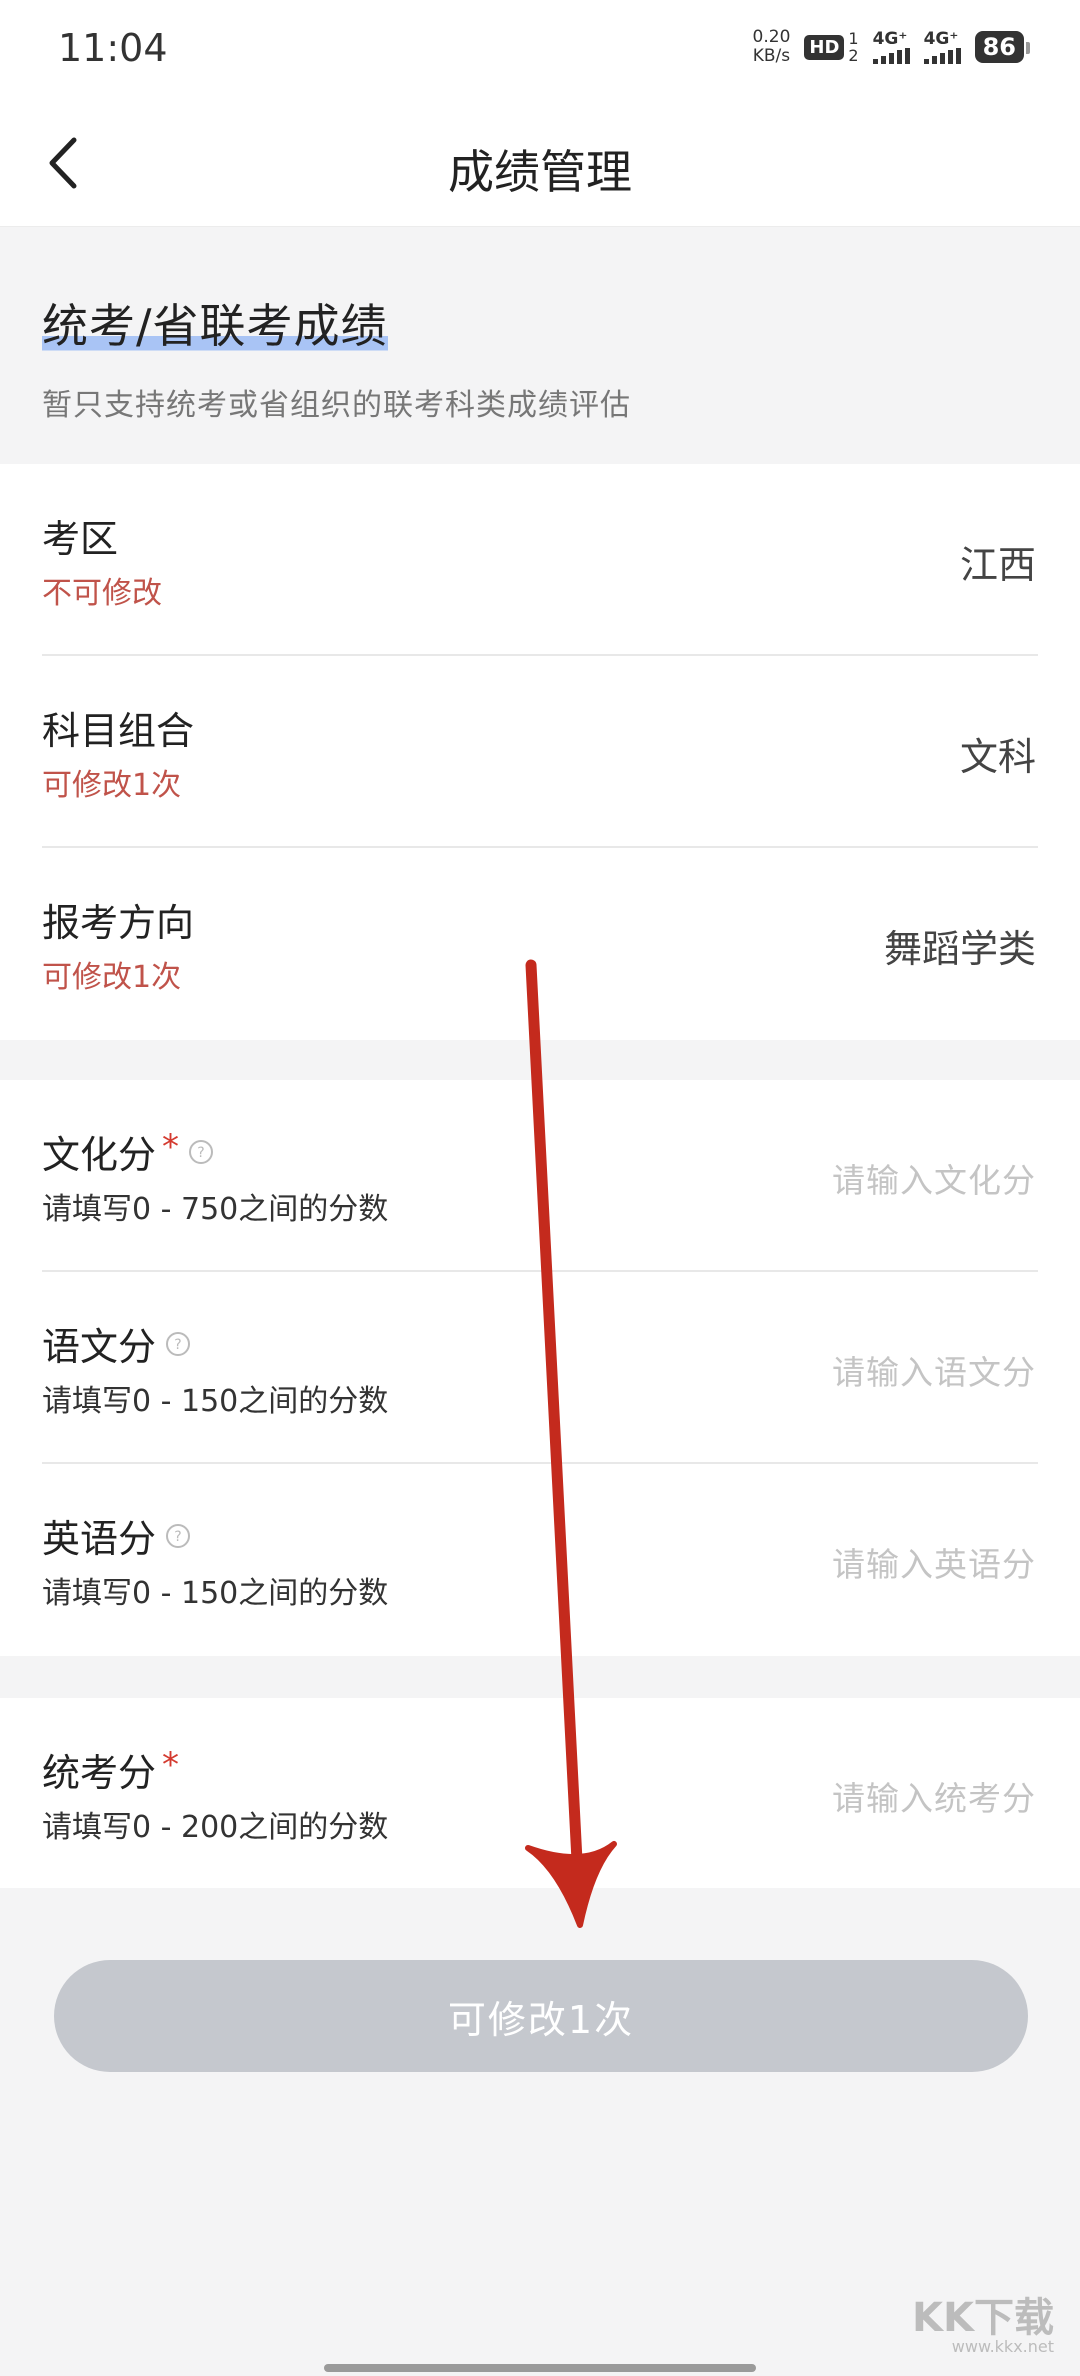 This screenshot has width=1080, height=2376. What do you see at coordinates (215, 1827) in the screenshot?
I see `row-hint: 请填写0 - 200之间的分数` at bounding box center [215, 1827].